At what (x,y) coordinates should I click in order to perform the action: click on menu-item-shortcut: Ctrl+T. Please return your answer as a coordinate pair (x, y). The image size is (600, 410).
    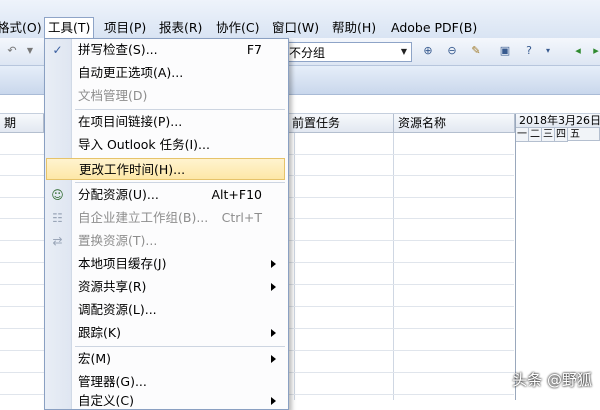
    Looking at the image, I should click on (241, 217).